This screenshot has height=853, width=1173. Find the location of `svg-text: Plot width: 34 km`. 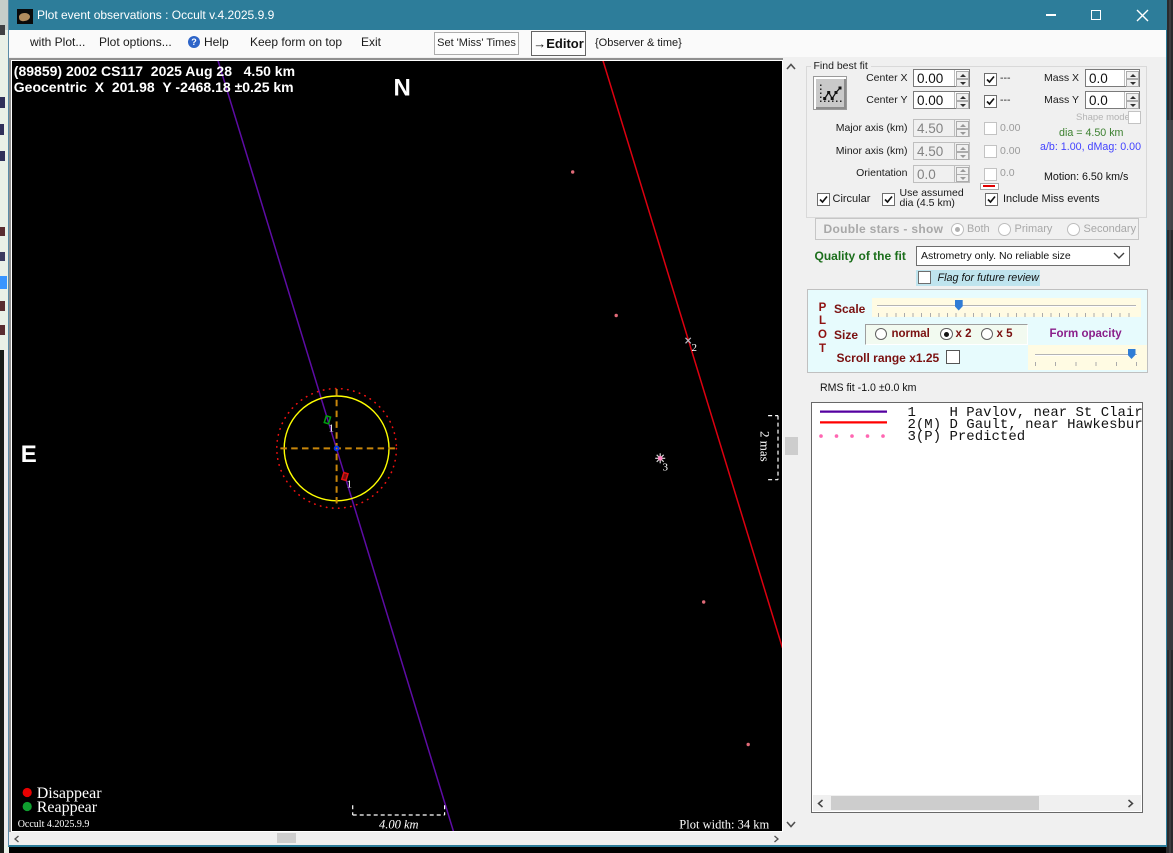

svg-text: Plot width: 34 km is located at coordinates (725, 824).